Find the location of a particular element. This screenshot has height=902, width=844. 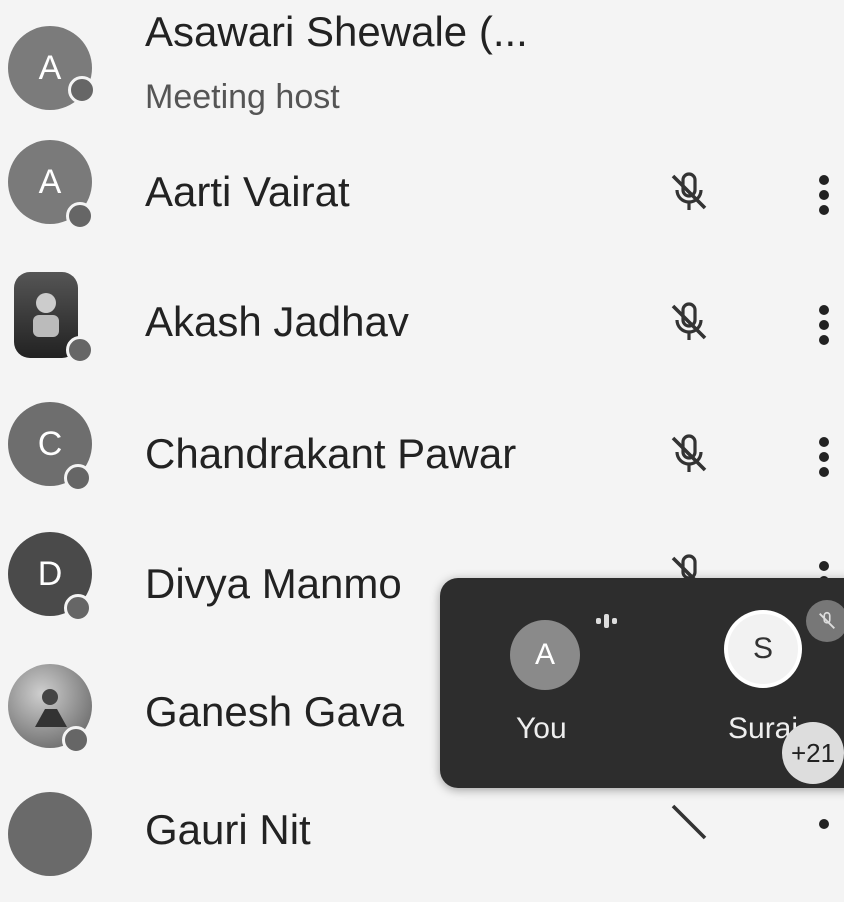

participant-row: Akash Jadhav is located at coordinates (422, 327).